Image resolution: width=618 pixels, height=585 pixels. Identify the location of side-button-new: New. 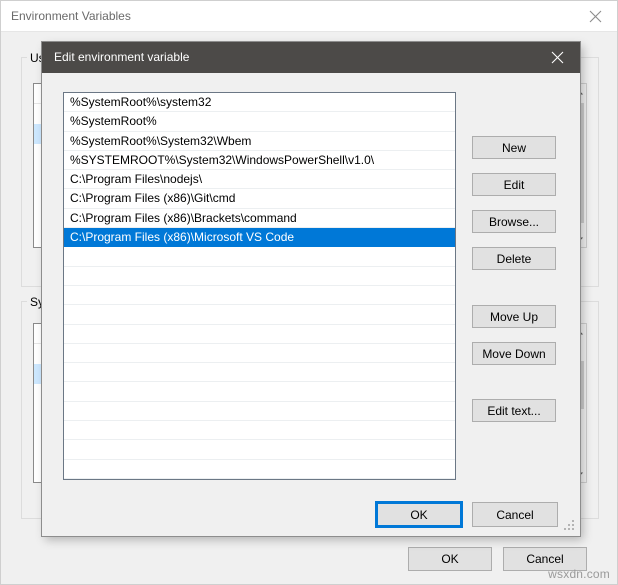
(514, 147).